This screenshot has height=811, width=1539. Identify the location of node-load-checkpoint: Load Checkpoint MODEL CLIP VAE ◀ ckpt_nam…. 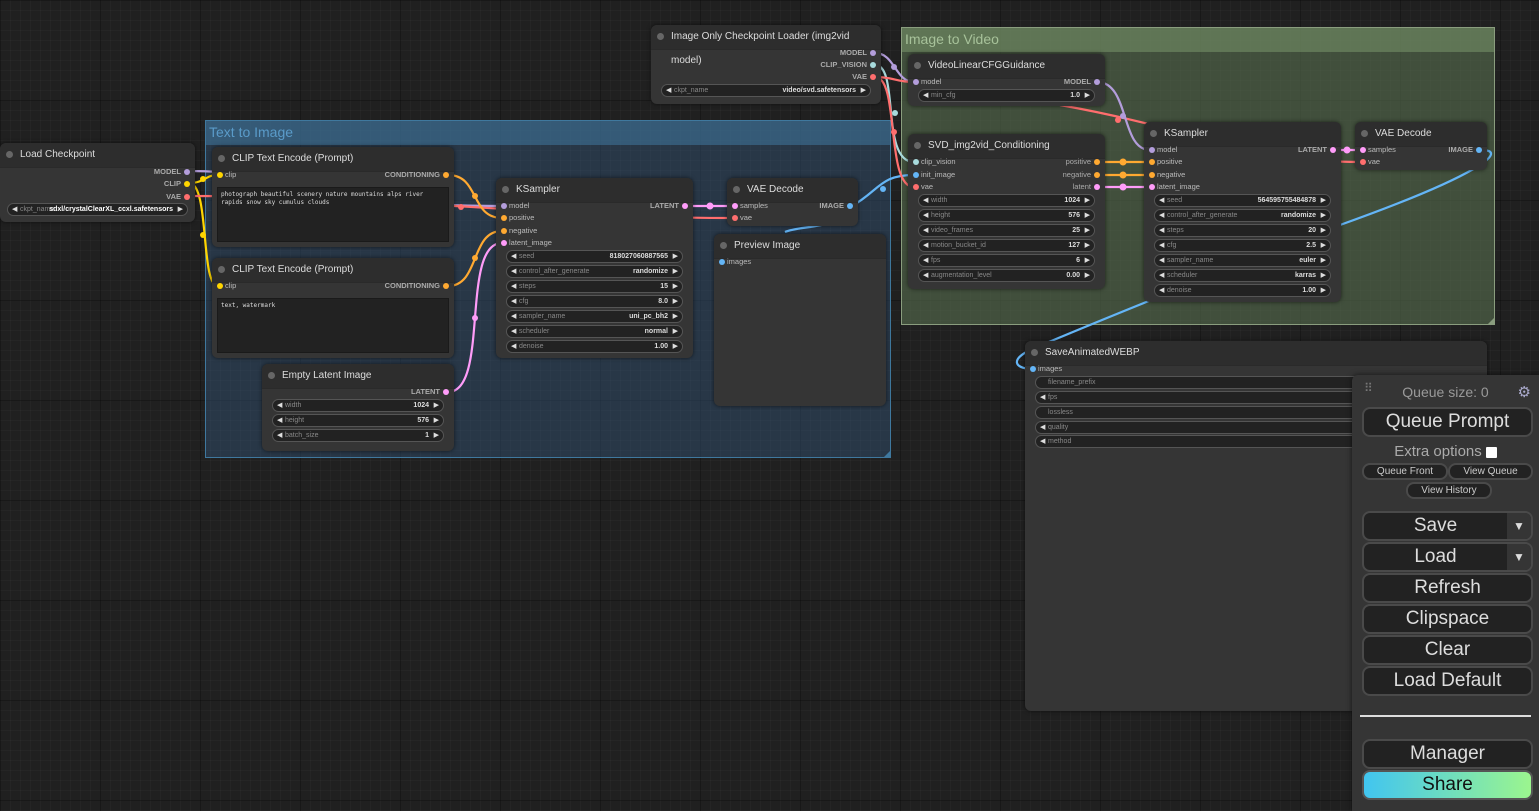
(97, 182).